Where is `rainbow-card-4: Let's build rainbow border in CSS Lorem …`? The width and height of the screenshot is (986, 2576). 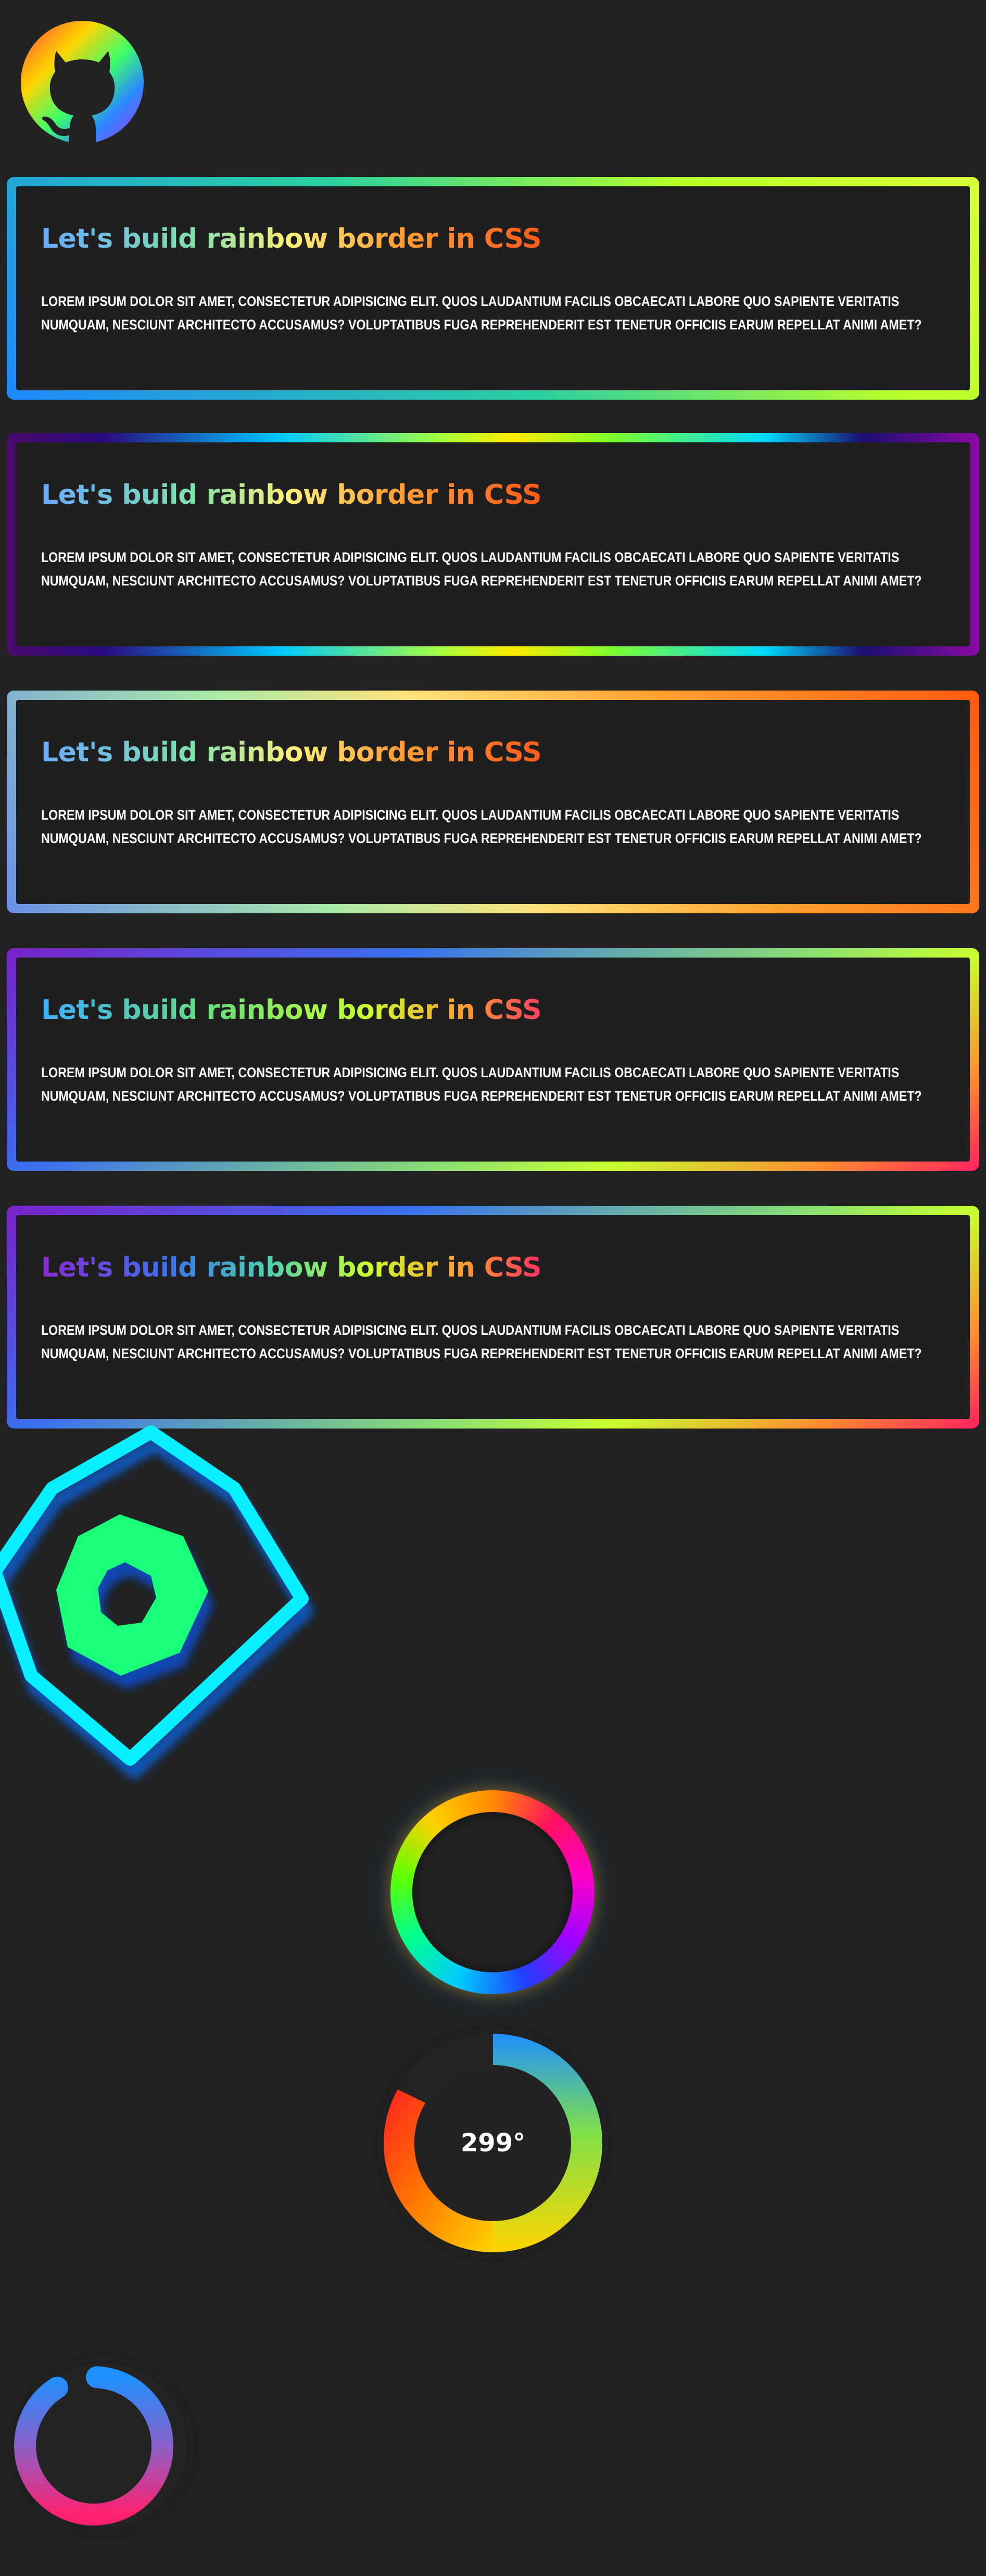
rainbow-card-4: Let's build rainbow border in CSS Lorem … is located at coordinates (493, 1059).